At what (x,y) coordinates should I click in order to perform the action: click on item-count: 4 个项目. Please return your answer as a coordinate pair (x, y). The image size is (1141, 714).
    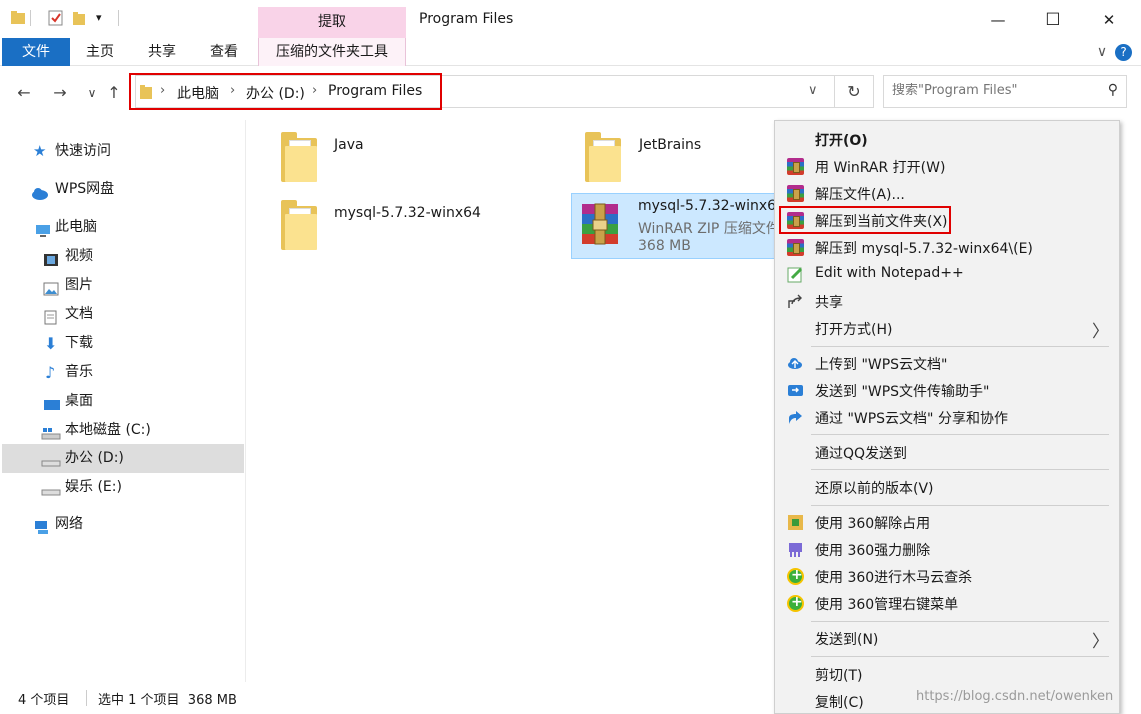
    Looking at the image, I should click on (44, 700).